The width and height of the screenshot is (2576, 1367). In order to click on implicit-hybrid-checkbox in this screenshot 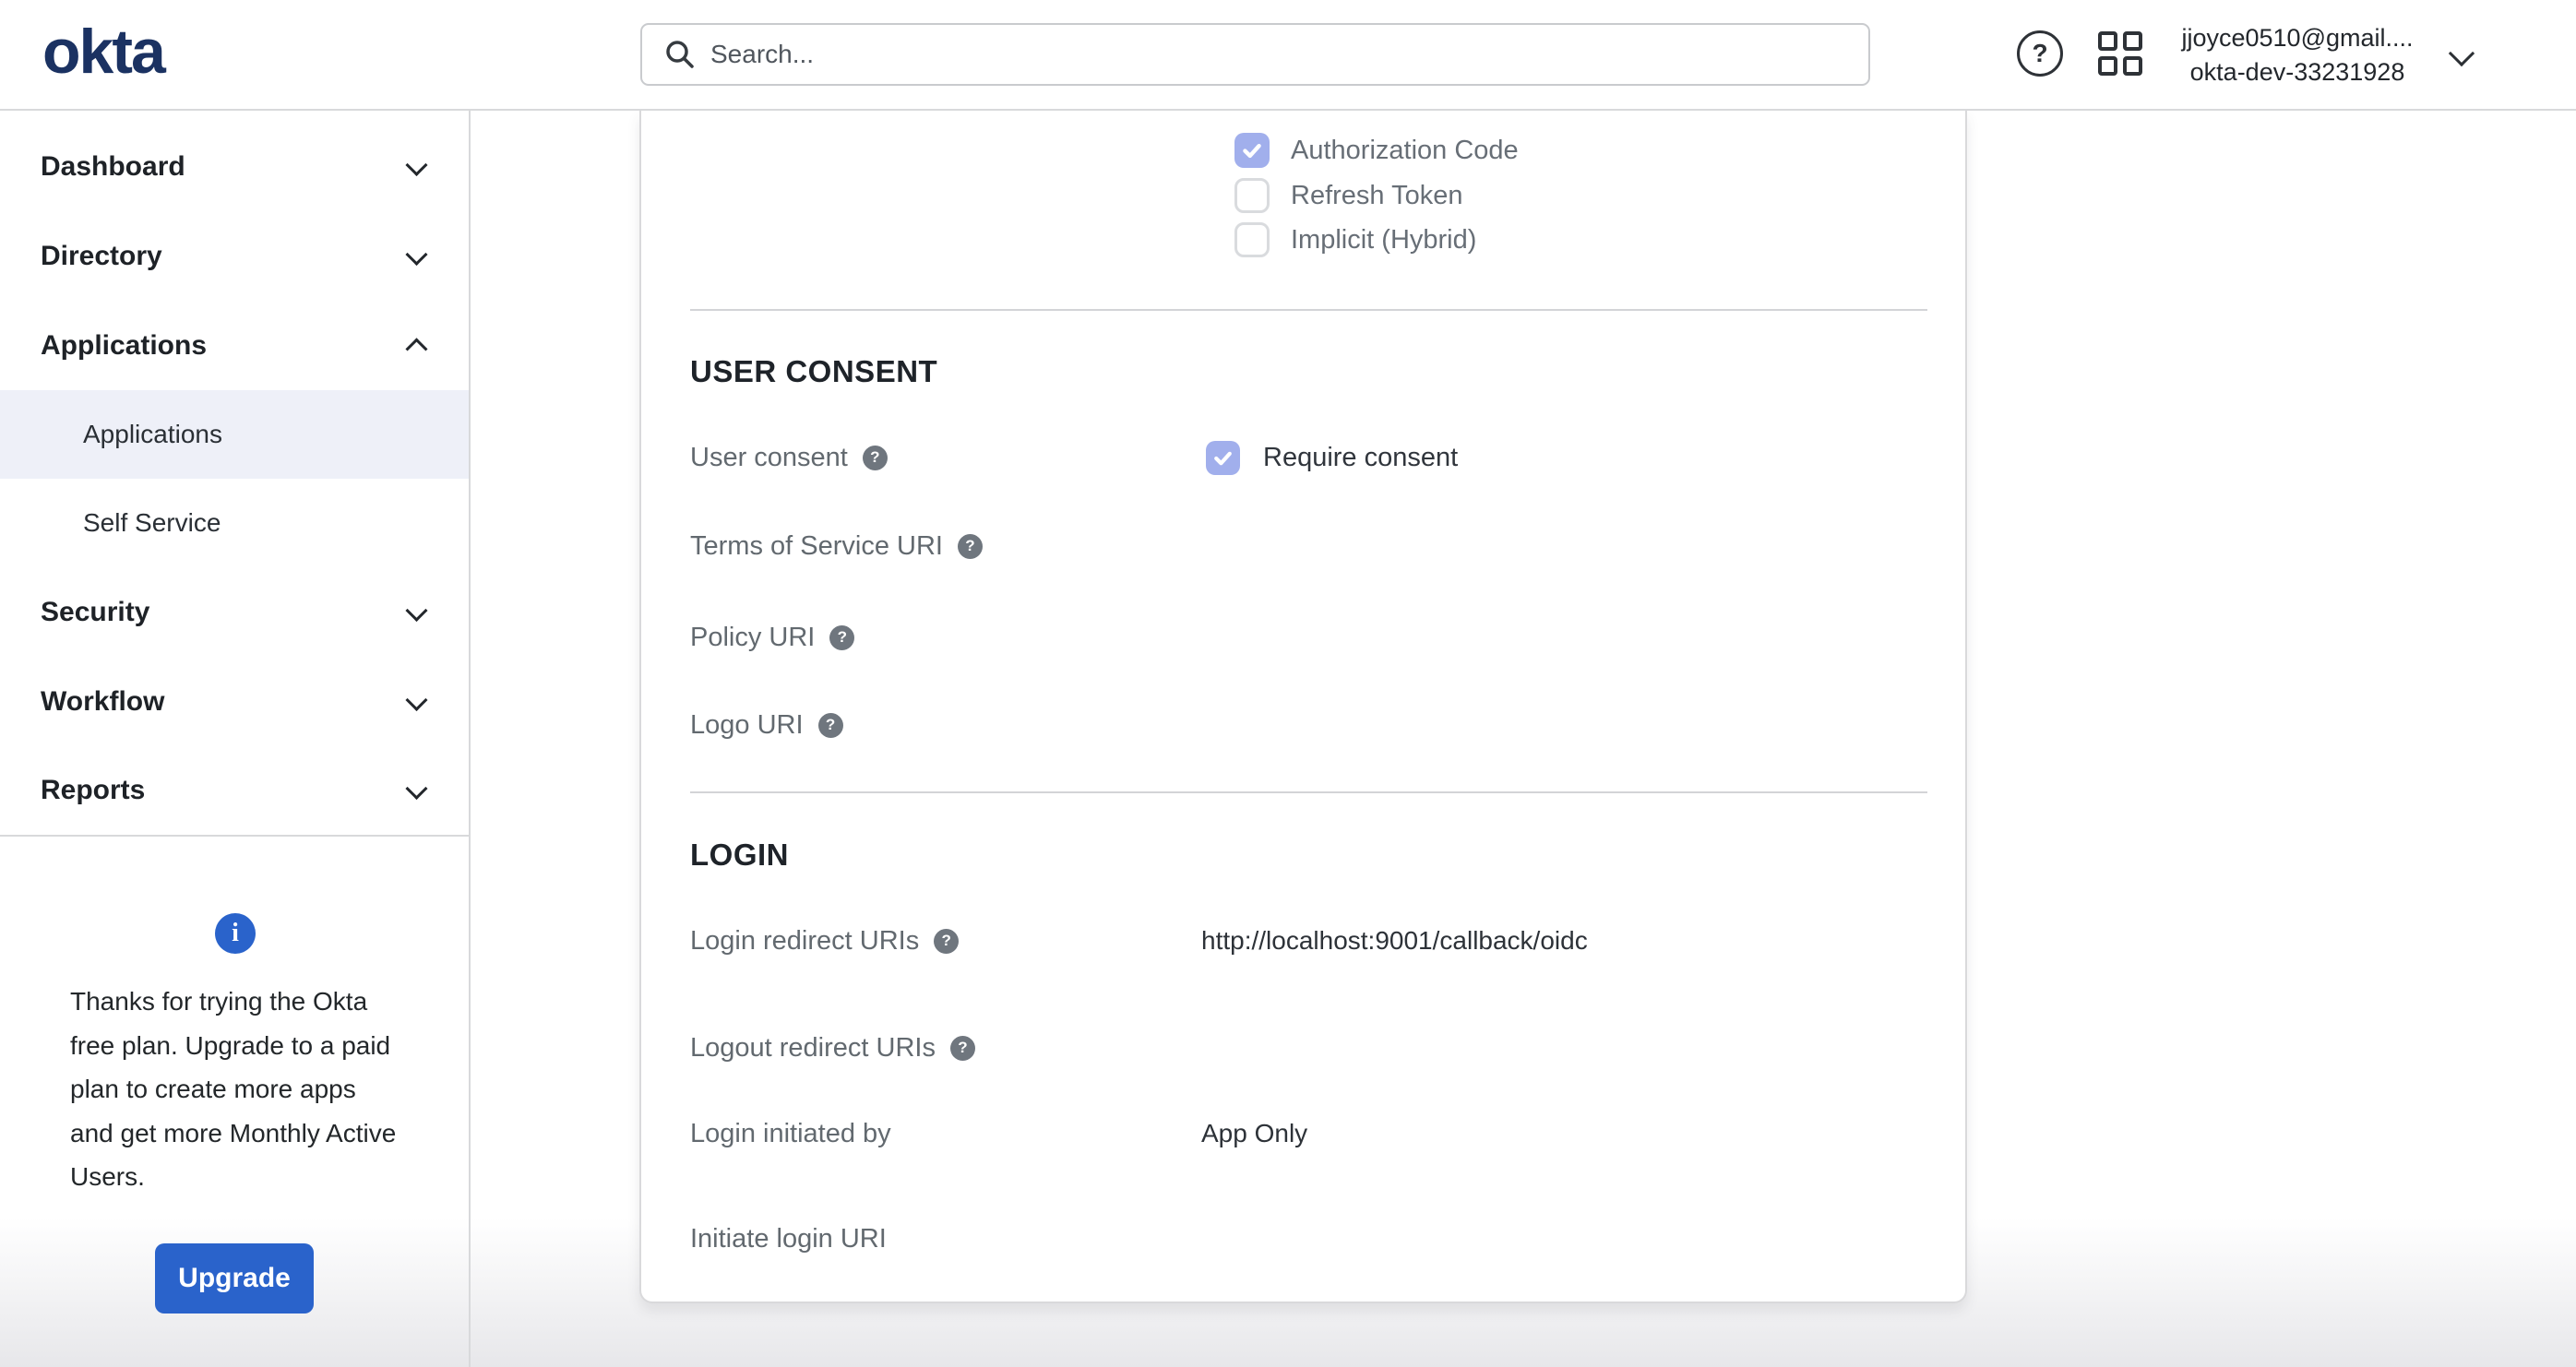, I will do `click(1252, 239)`.